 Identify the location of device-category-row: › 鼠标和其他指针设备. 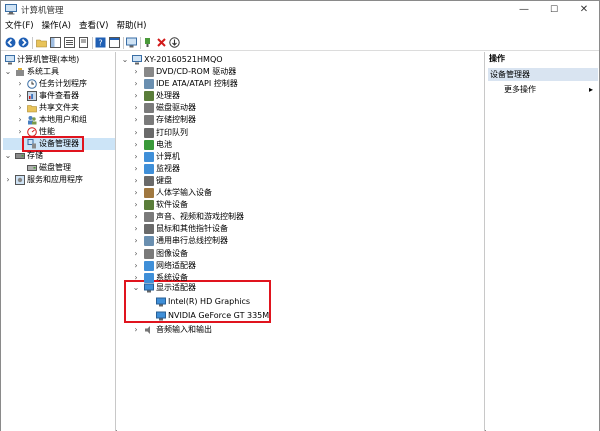
(299, 229).